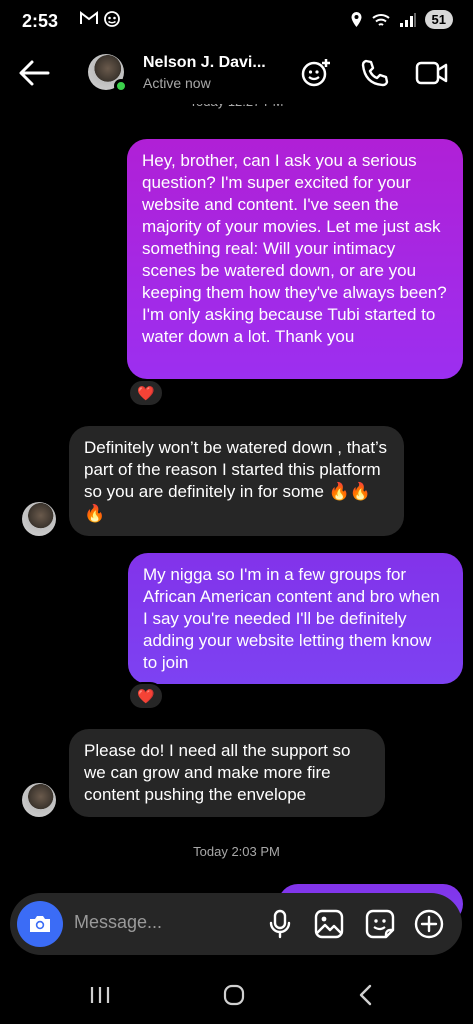  I want to click on voice-call-button, so click(374, 73).